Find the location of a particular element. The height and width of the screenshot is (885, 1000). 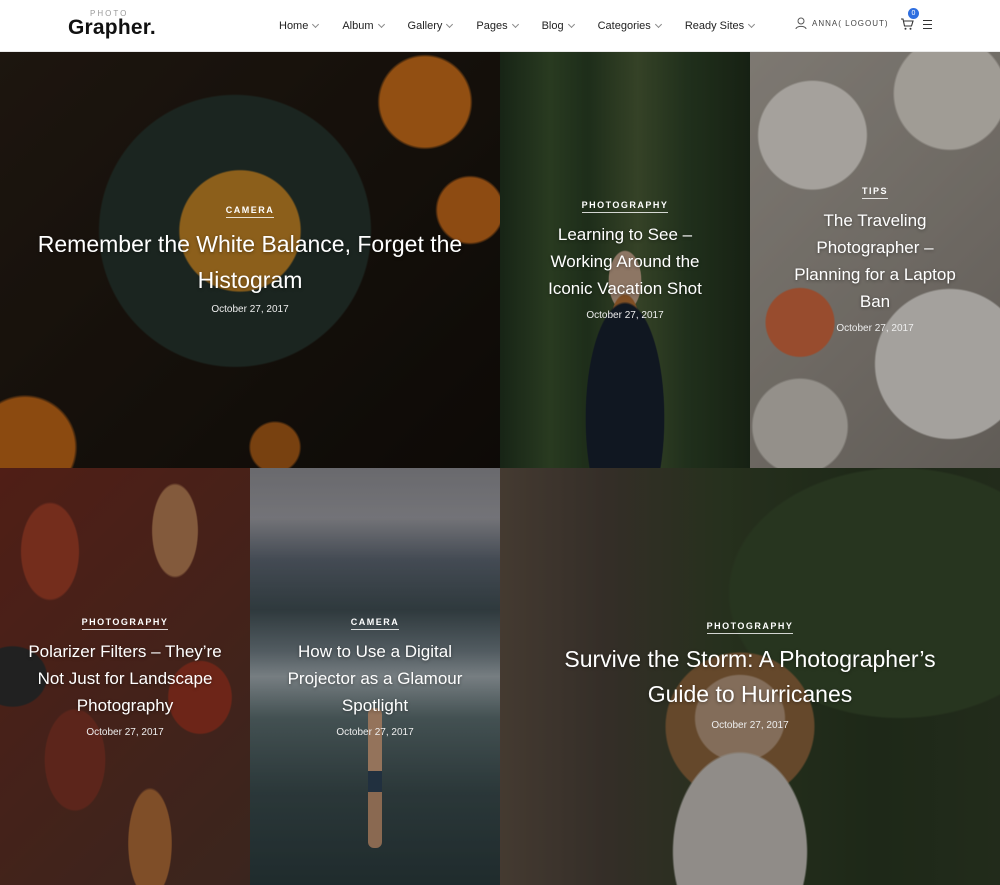

nav-pages-label: Pages is located at coordinates (492, 26).